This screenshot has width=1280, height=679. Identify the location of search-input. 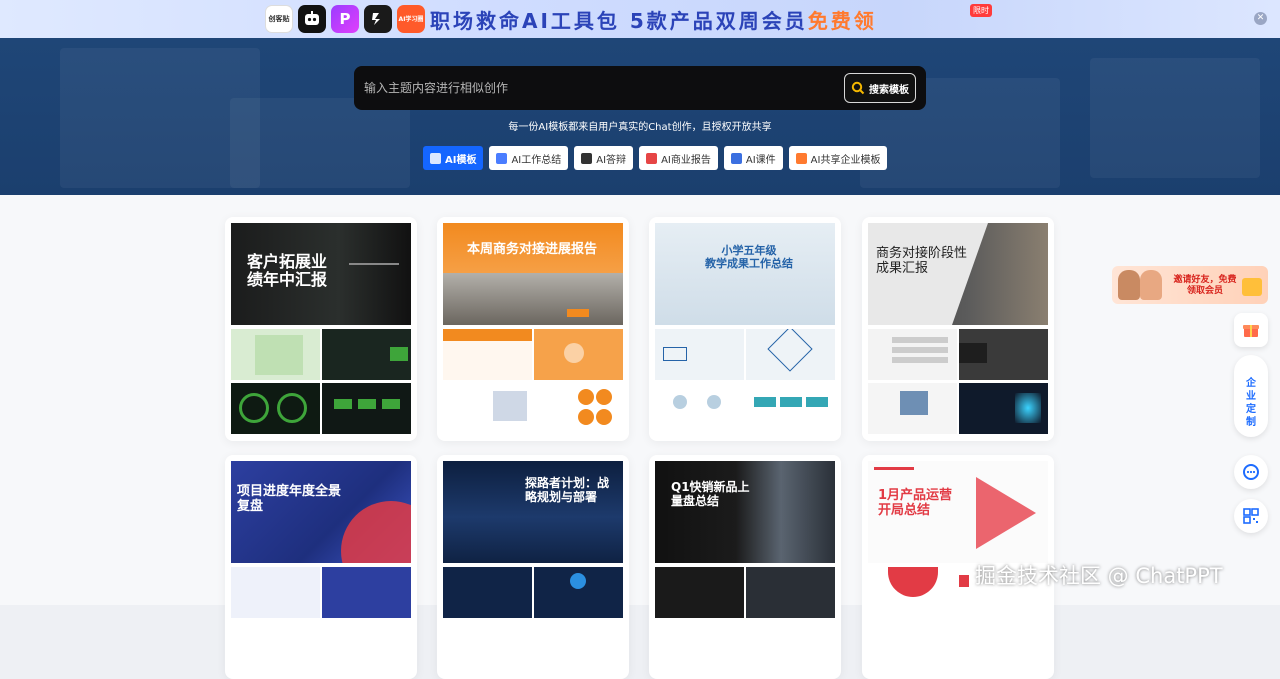
(594, 88).